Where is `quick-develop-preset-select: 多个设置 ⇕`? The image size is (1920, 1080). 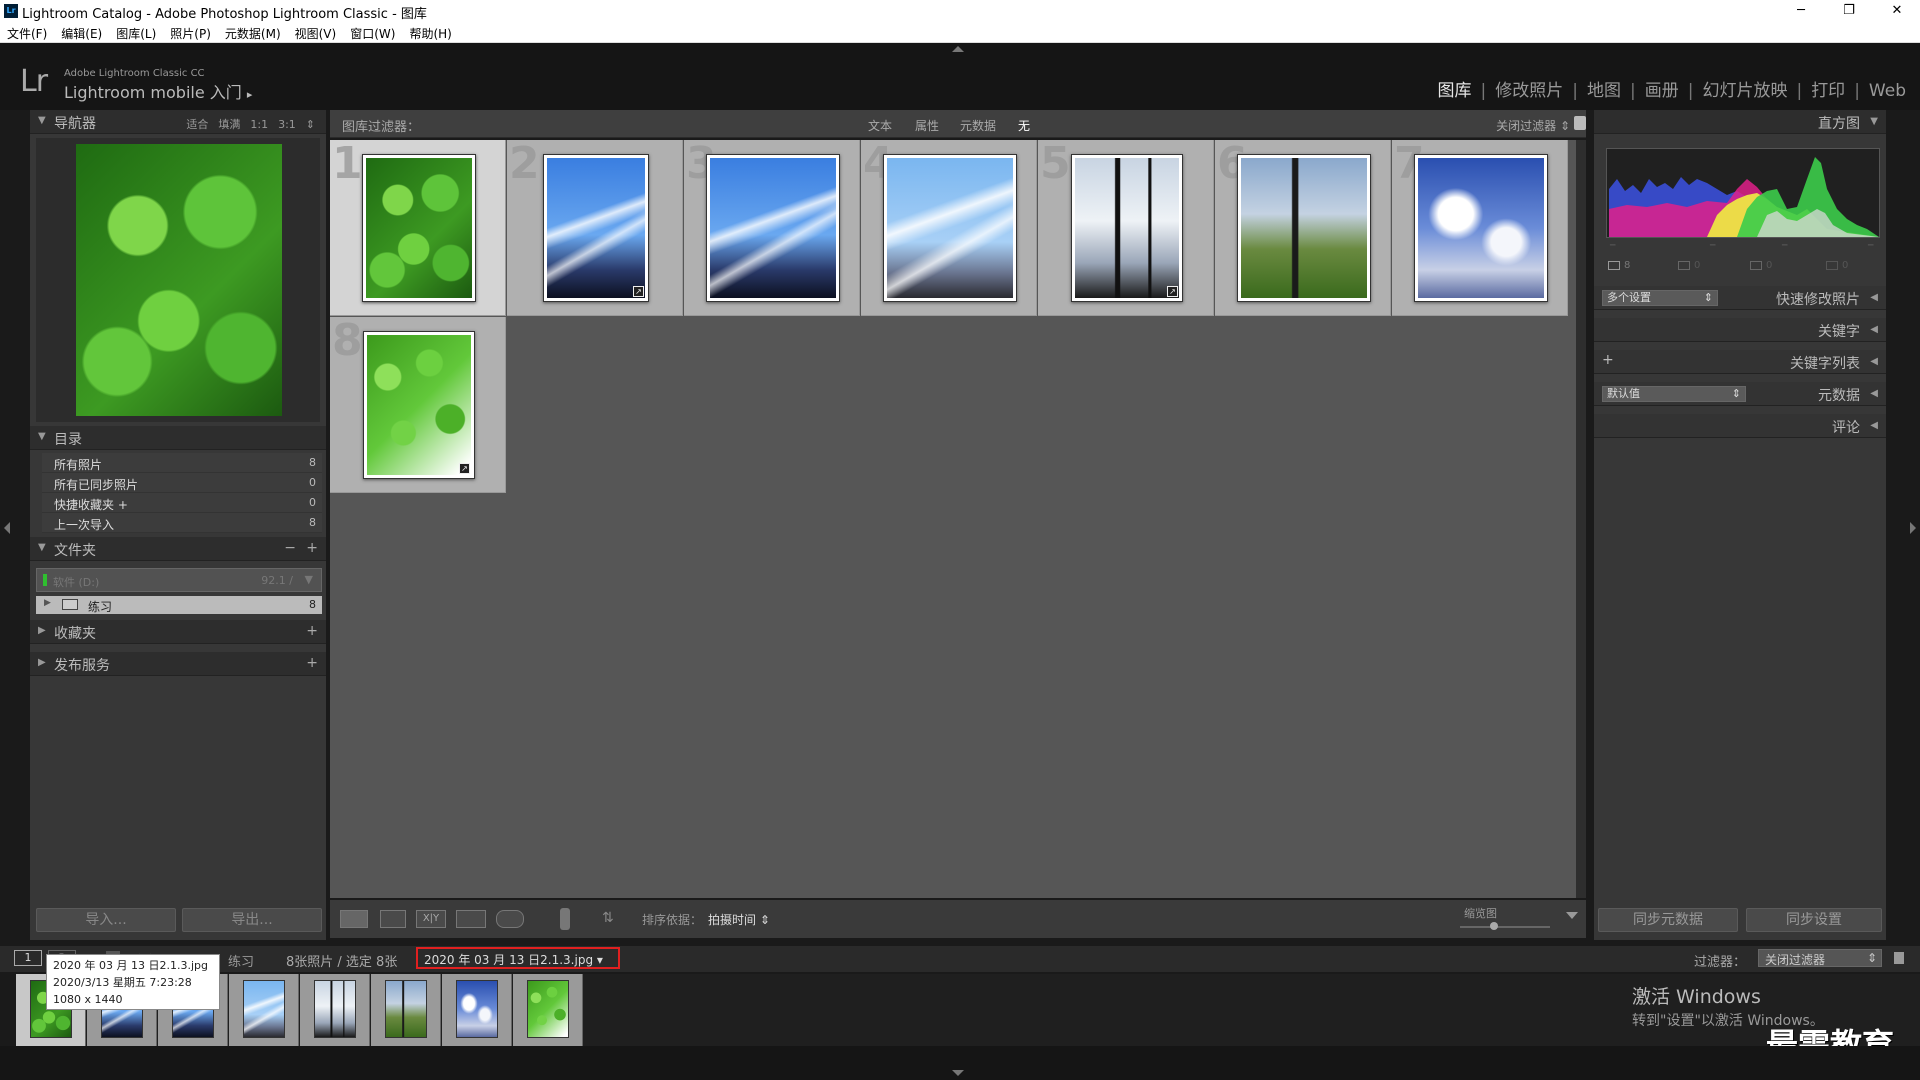
quick-develop-preset-select: 多个设置 ⇕ is located at coordinates (1660, 298).